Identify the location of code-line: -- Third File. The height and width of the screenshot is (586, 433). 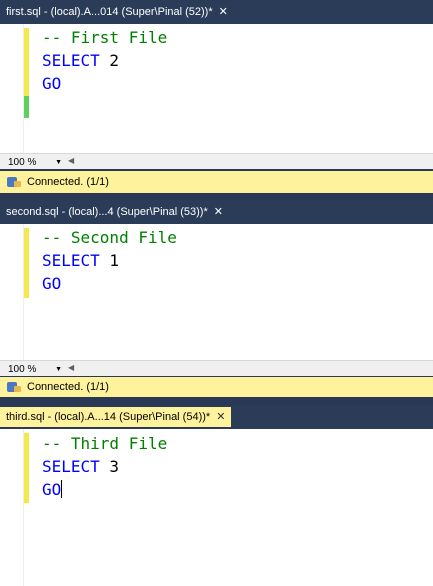
(104, 443).